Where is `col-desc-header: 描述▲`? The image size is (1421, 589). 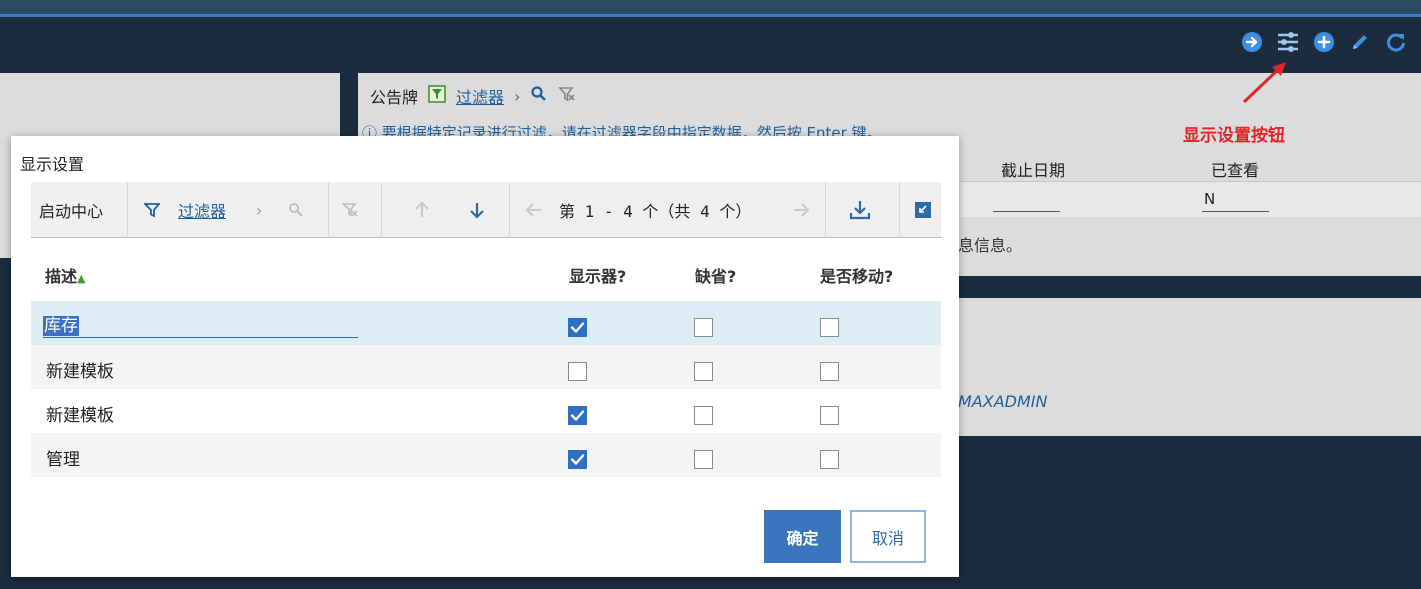 col-desc-header: 描述▲ is located at coordinates (65, 275).